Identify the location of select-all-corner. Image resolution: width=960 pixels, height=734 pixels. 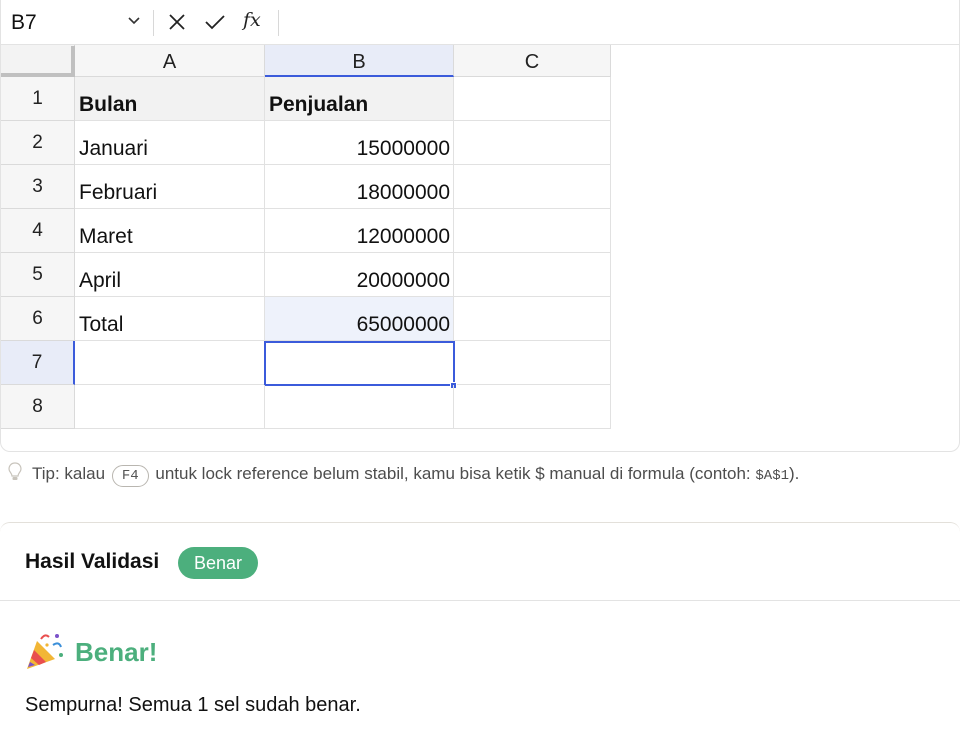
(38, 61).